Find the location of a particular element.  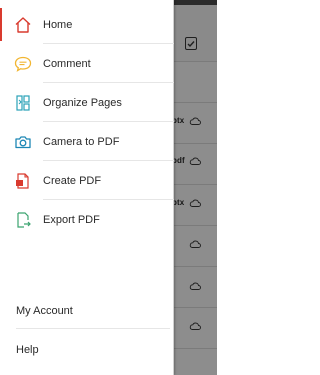

checklist-icon is located at coordinates (191, 43).